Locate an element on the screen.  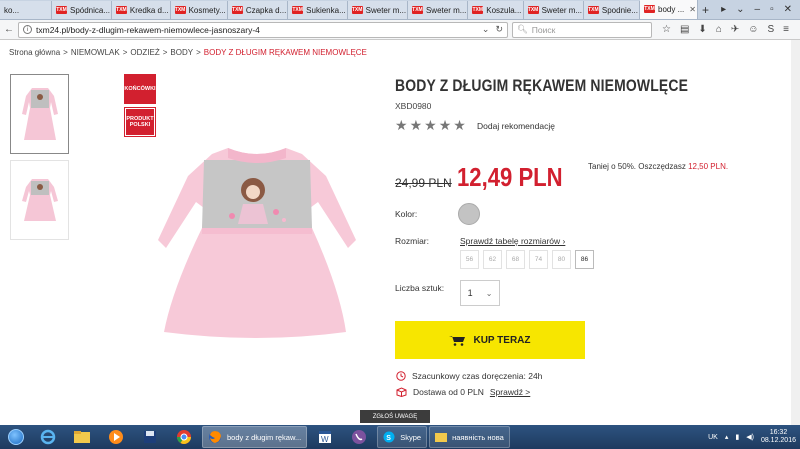
windows-orb-icon is located at coordinates (16, 437).